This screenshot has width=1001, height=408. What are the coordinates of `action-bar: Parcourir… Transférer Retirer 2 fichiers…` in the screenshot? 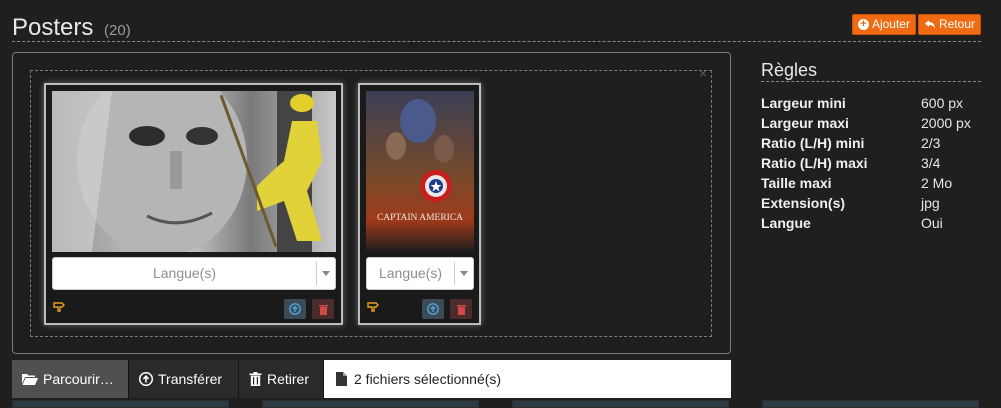 It's located at (371, 379).